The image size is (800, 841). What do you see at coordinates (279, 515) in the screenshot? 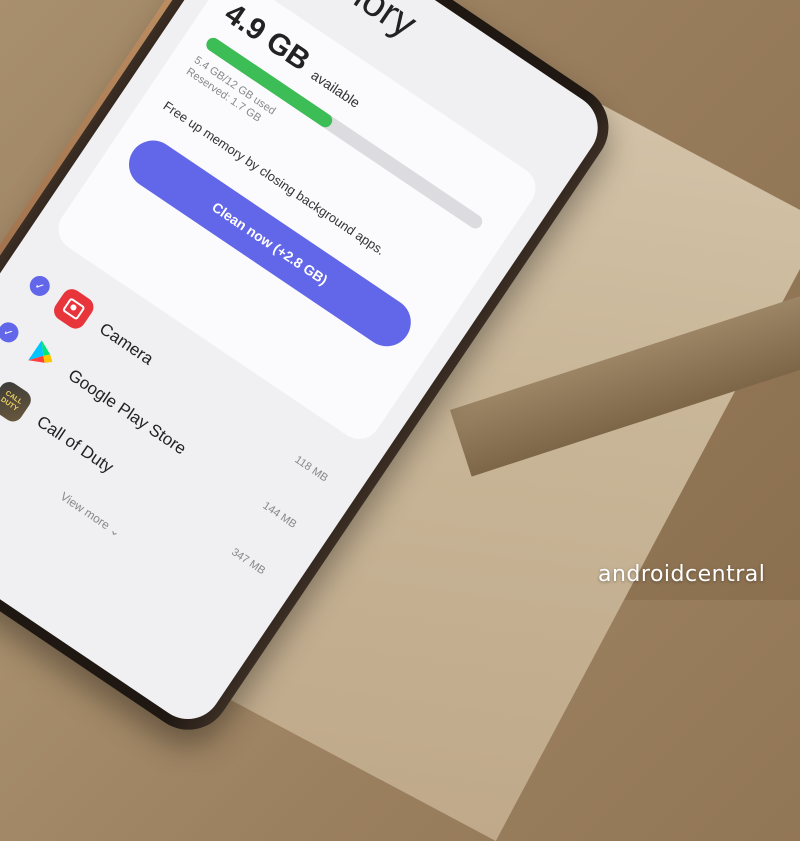
I see `app-size: 144 MB` at bounding box center [279, 515].